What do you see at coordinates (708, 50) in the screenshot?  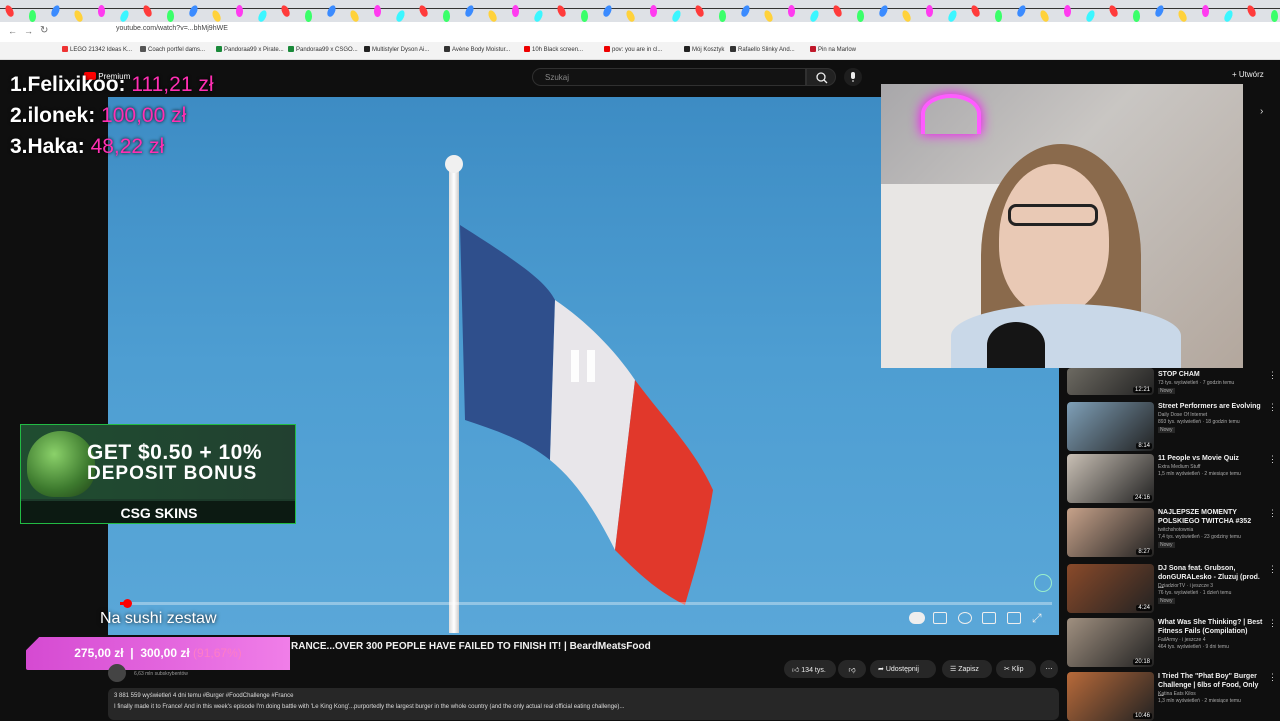 I see `bookmark-label: Mój Kosztyk` at bounding box center [708, 50].